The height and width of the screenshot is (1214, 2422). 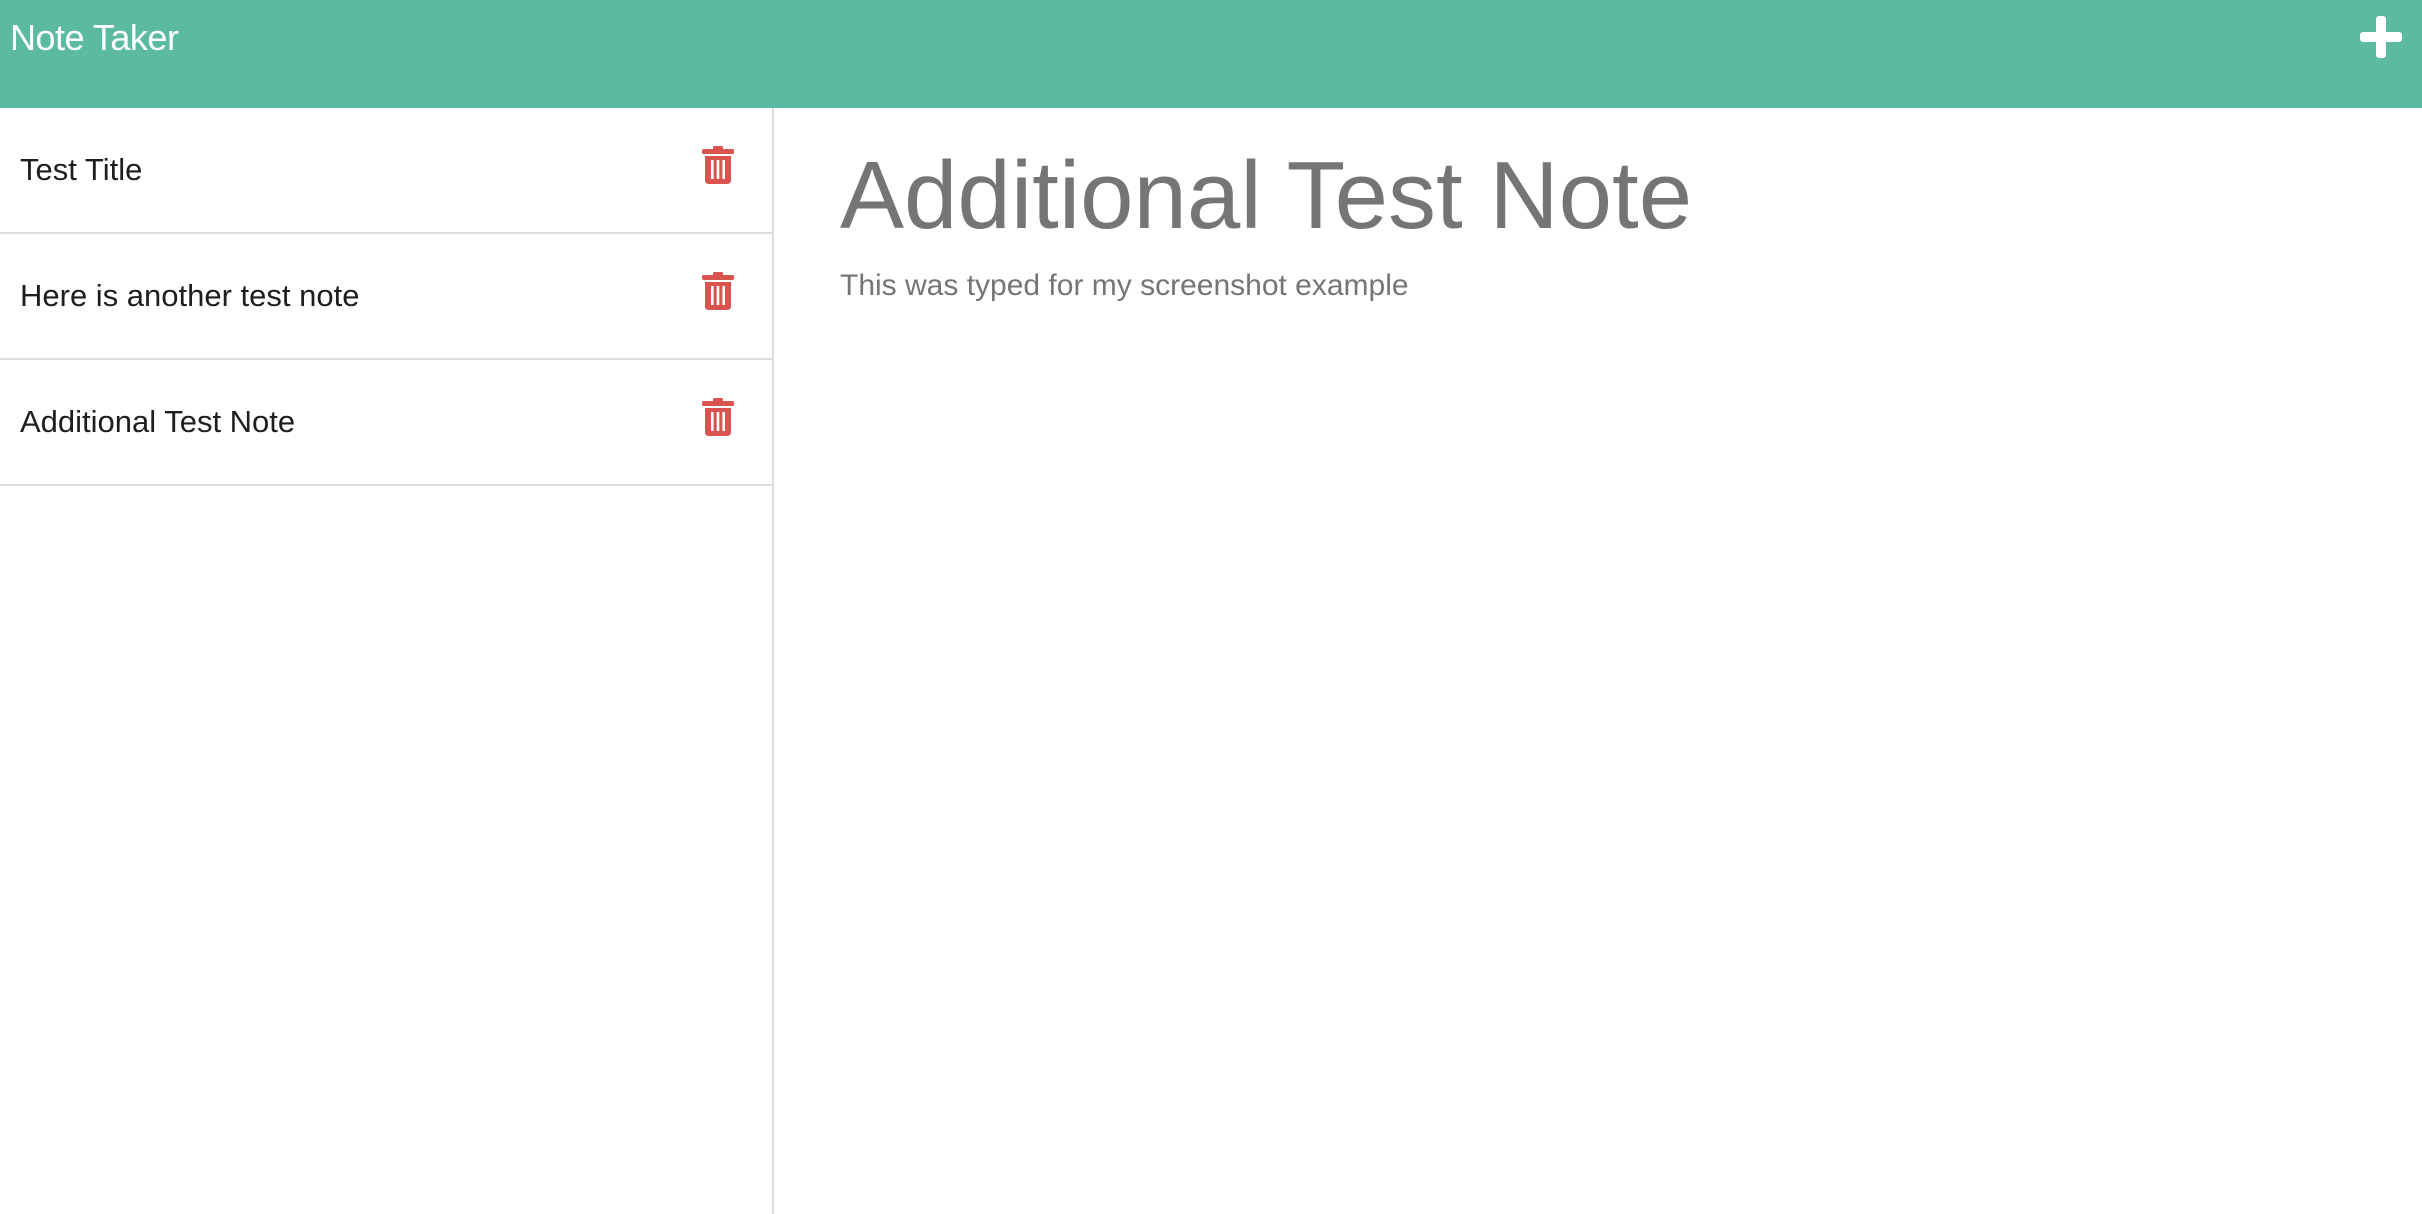 I want to click on plus-icon, so click(x=2381, y=37).